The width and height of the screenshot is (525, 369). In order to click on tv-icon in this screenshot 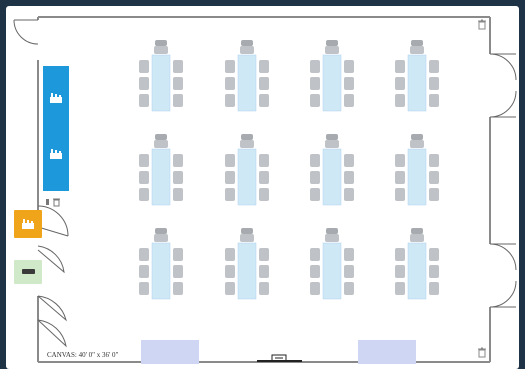, I will do `click(279, 358)`.